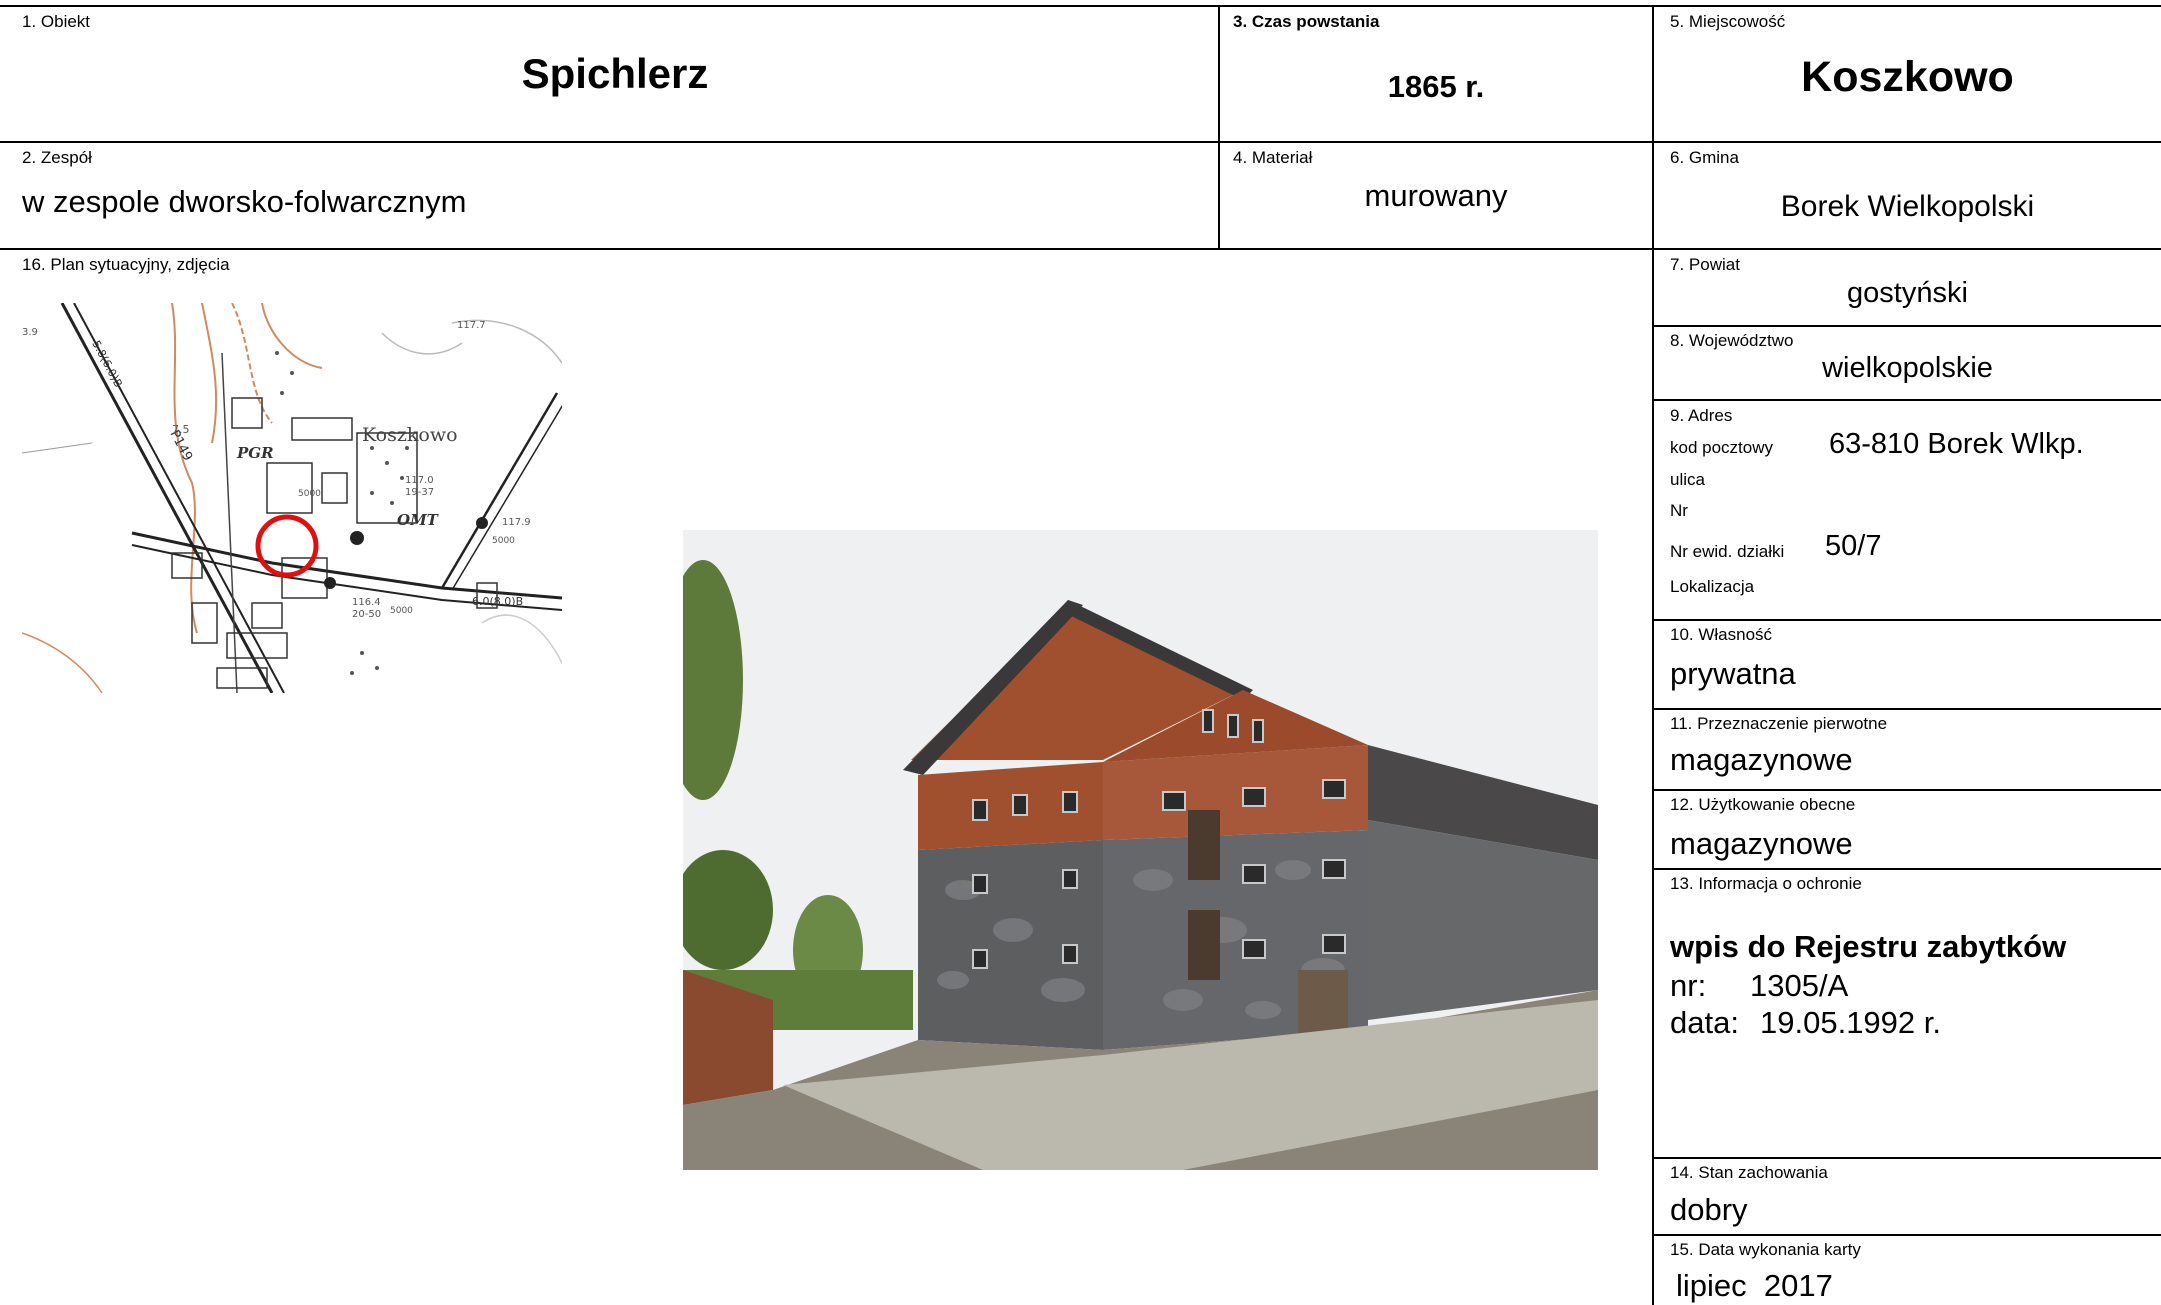  I want to click on dzialka-value: 50/7, so click(1853, 546).